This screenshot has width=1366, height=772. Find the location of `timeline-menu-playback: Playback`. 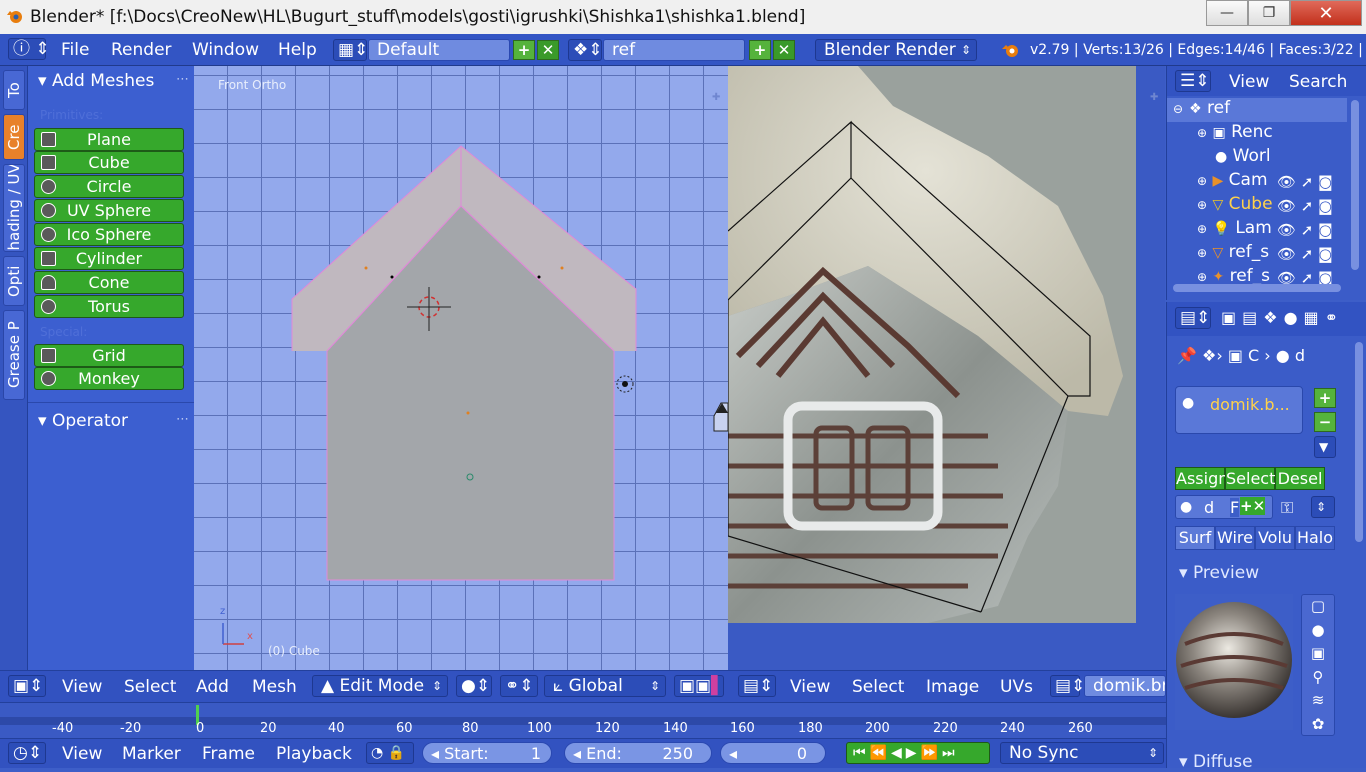

timeline-menu-playback: Playback is located at coordinates (314, 754).